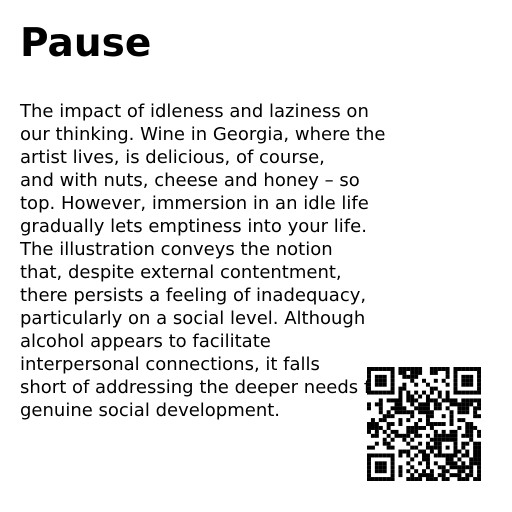 This screenshot has height=512, width=512. I want to click on qr-code-icon, so click(424, 424).